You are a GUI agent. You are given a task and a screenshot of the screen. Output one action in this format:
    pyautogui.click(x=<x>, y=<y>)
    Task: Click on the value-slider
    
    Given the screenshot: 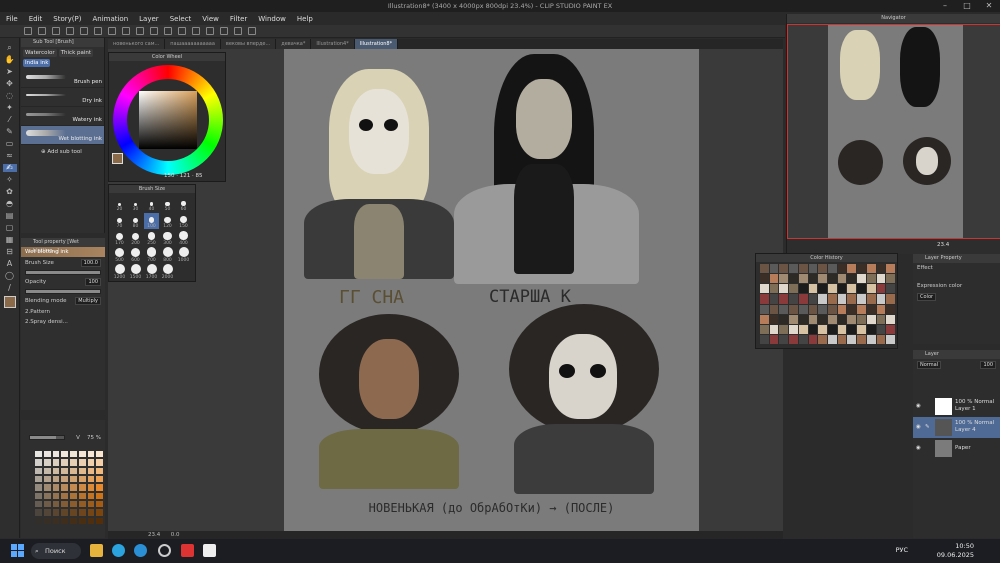 What is the action you would take?
    pyautogui.click(x=47, y=437)
    